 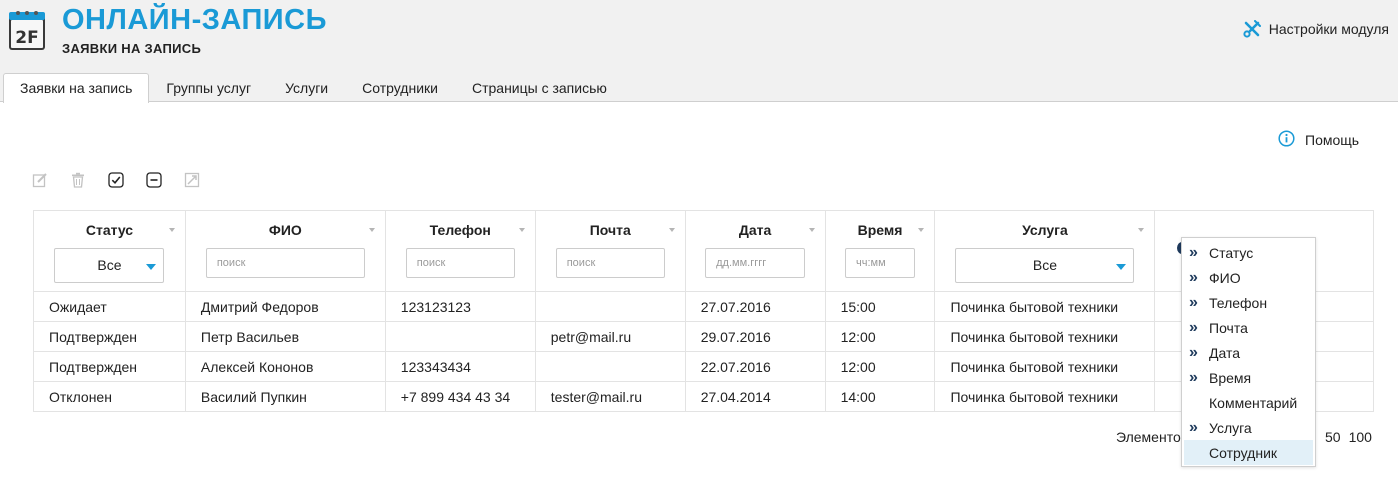 What do you see at coordinates (610, 230) in the screenshot?
I see `column-label: Почта` at bounding box center [610, 230].